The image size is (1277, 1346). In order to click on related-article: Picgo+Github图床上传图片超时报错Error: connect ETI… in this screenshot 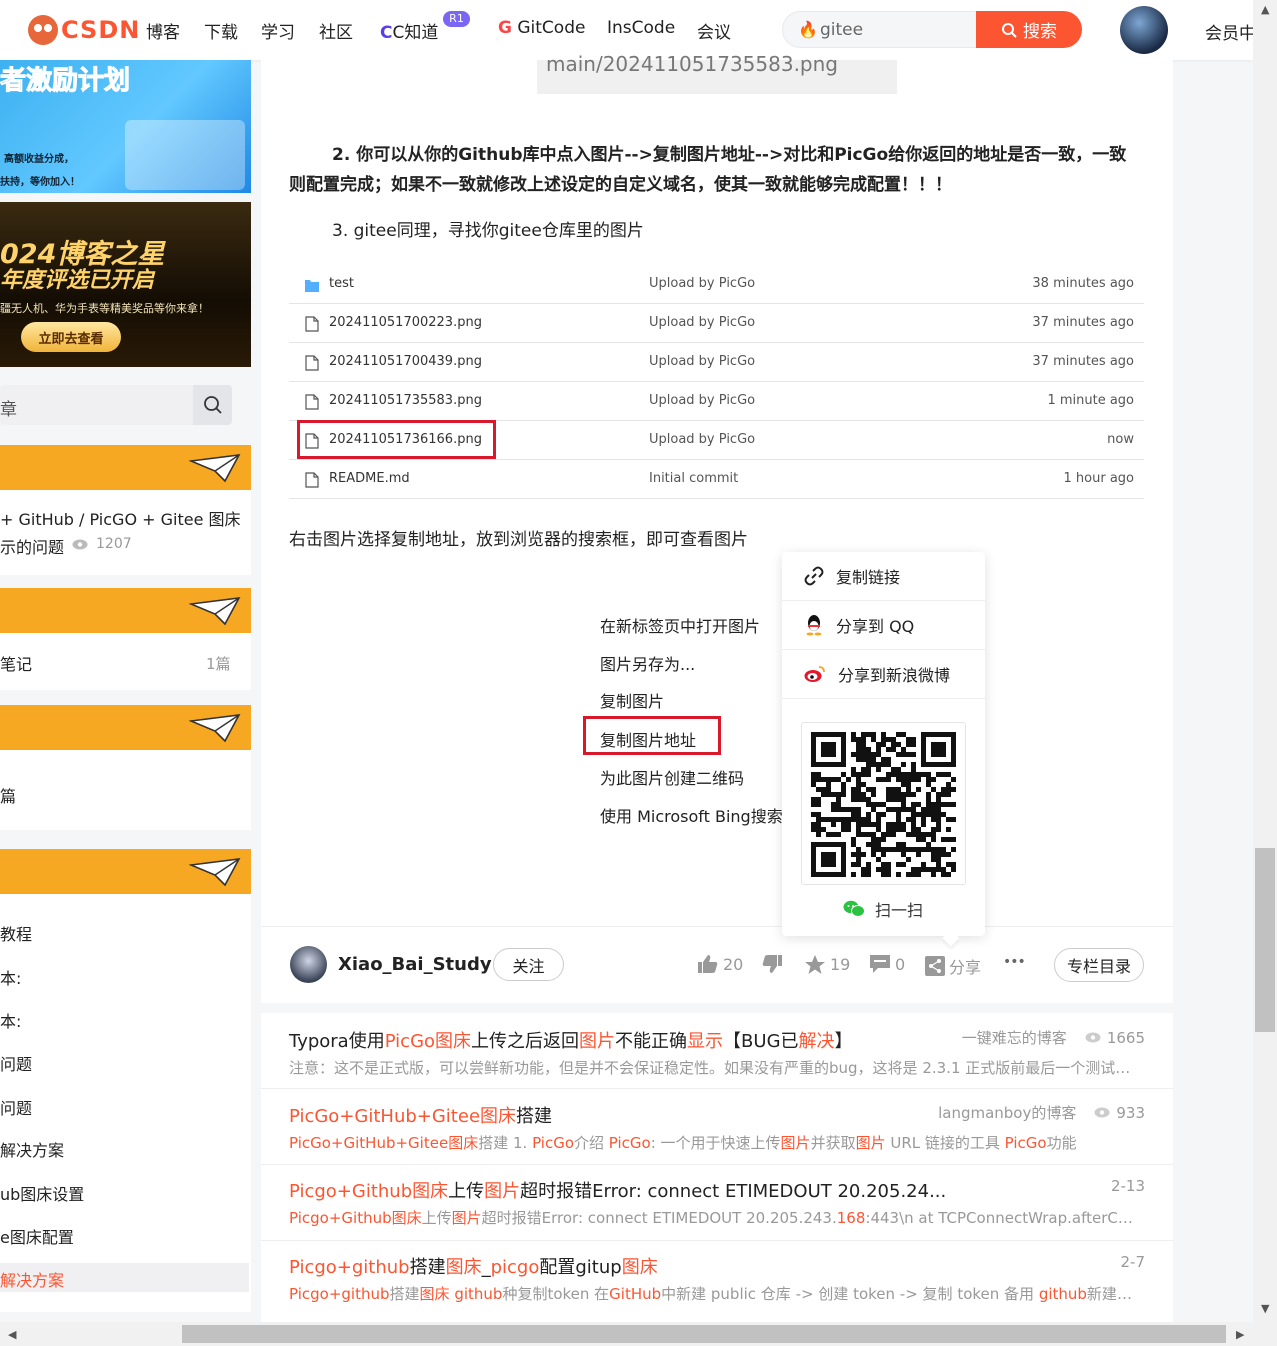, I will do `click(717, 1202)`.